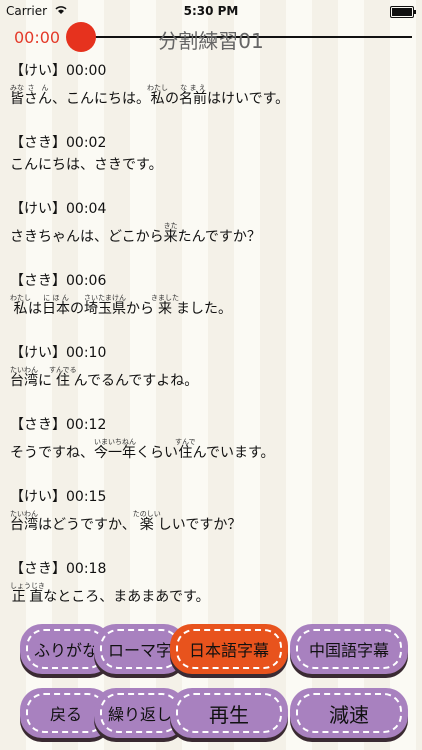 The width and height of the screenshot is (422, 750). What do you see at coordinates (185, 449) in the screenshot?
I see `furigana-word: 住すんで` at bounding box center [185, 449].